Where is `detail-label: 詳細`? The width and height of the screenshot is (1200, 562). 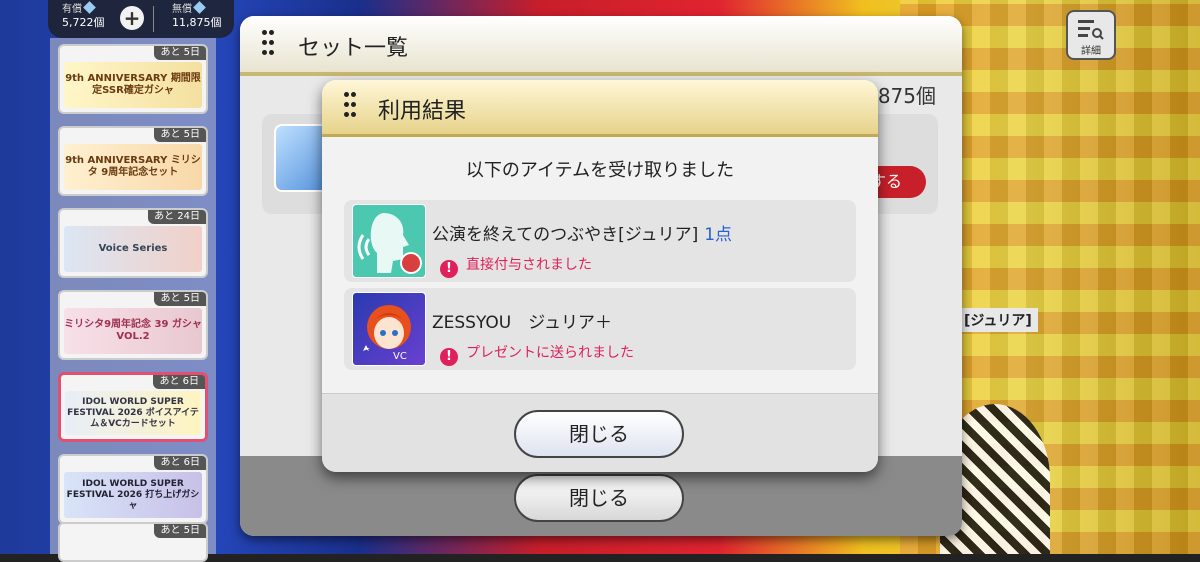 detail-label: 詳細 is located at coordinates (1091, 51).